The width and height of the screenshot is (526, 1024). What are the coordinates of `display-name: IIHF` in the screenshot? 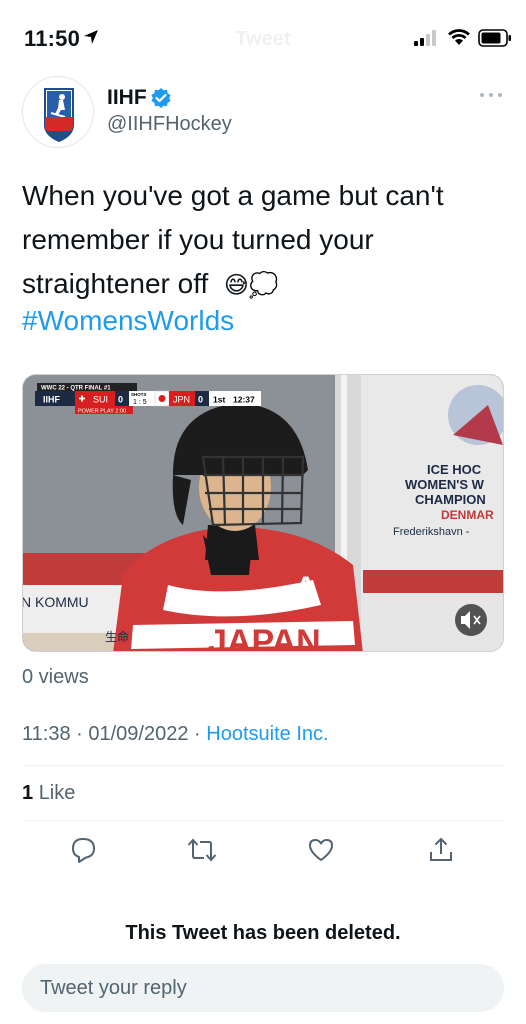 It's located at (127, 98).